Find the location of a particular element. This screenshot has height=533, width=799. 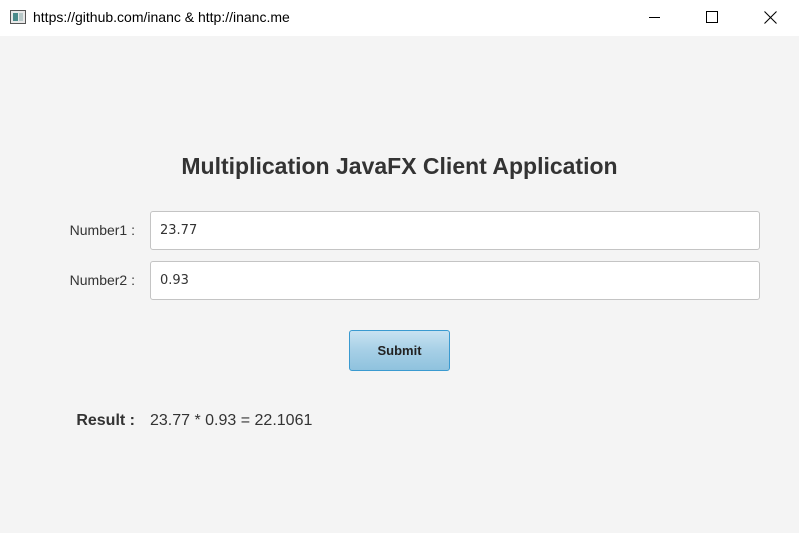

number2-input is located at coordinates (455, 280).